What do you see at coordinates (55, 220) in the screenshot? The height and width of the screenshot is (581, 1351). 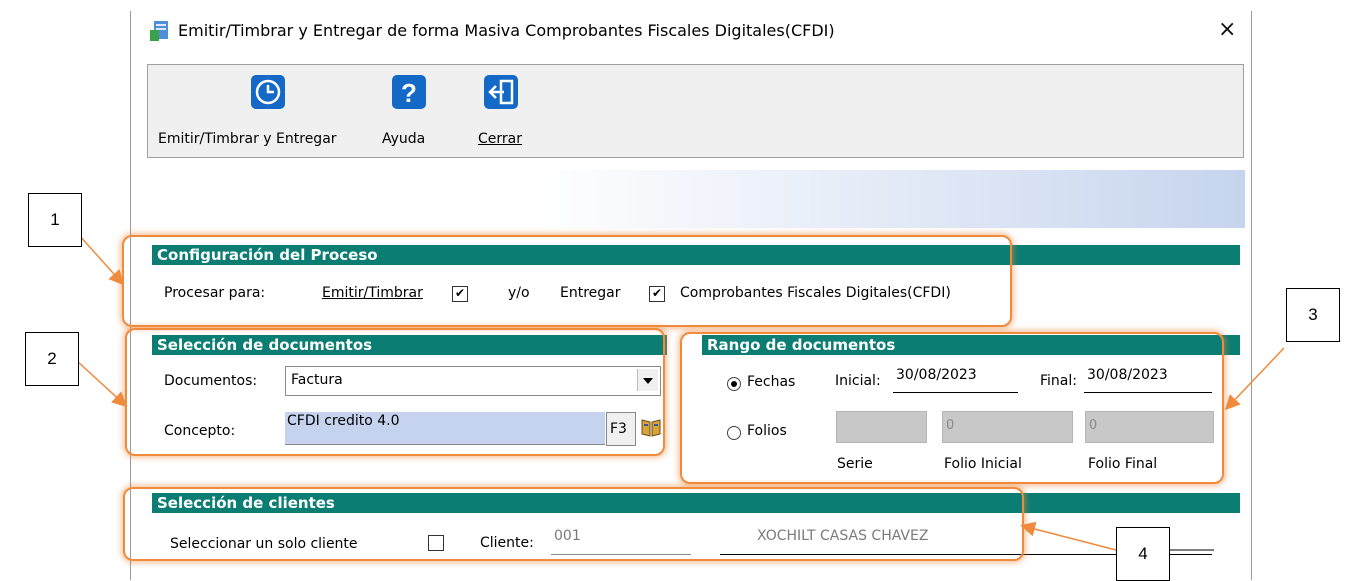 I see `callout-1: 1` at bounding box center [55, 220].